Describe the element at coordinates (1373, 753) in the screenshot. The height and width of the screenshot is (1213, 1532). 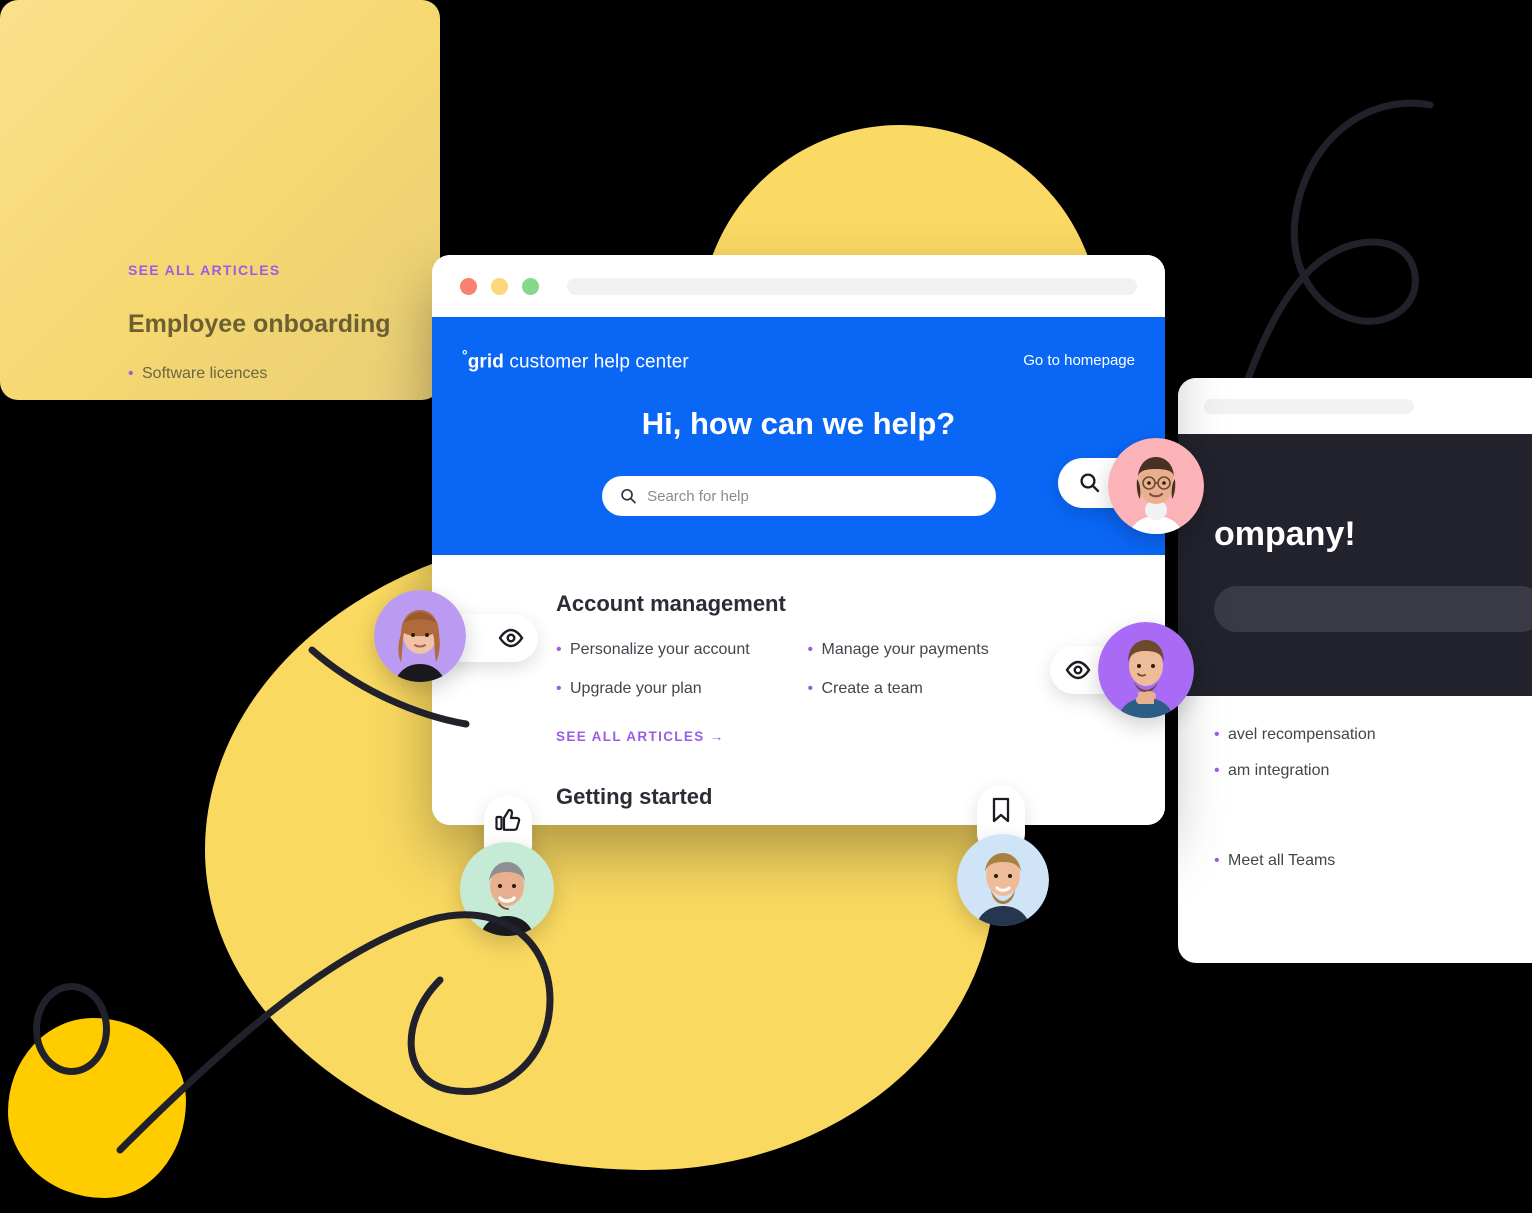
I see `back-article-list: avel recompensation am integration` at that location.